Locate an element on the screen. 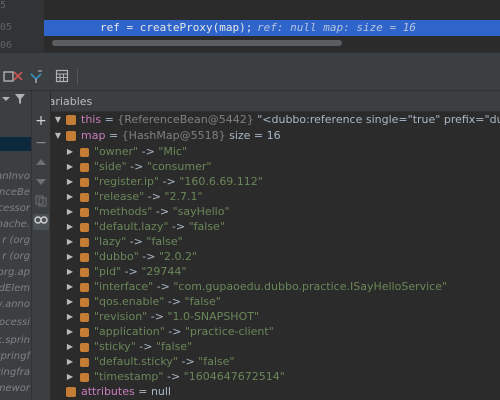  frame-item: y.anno is located at coordinates (15, 307).